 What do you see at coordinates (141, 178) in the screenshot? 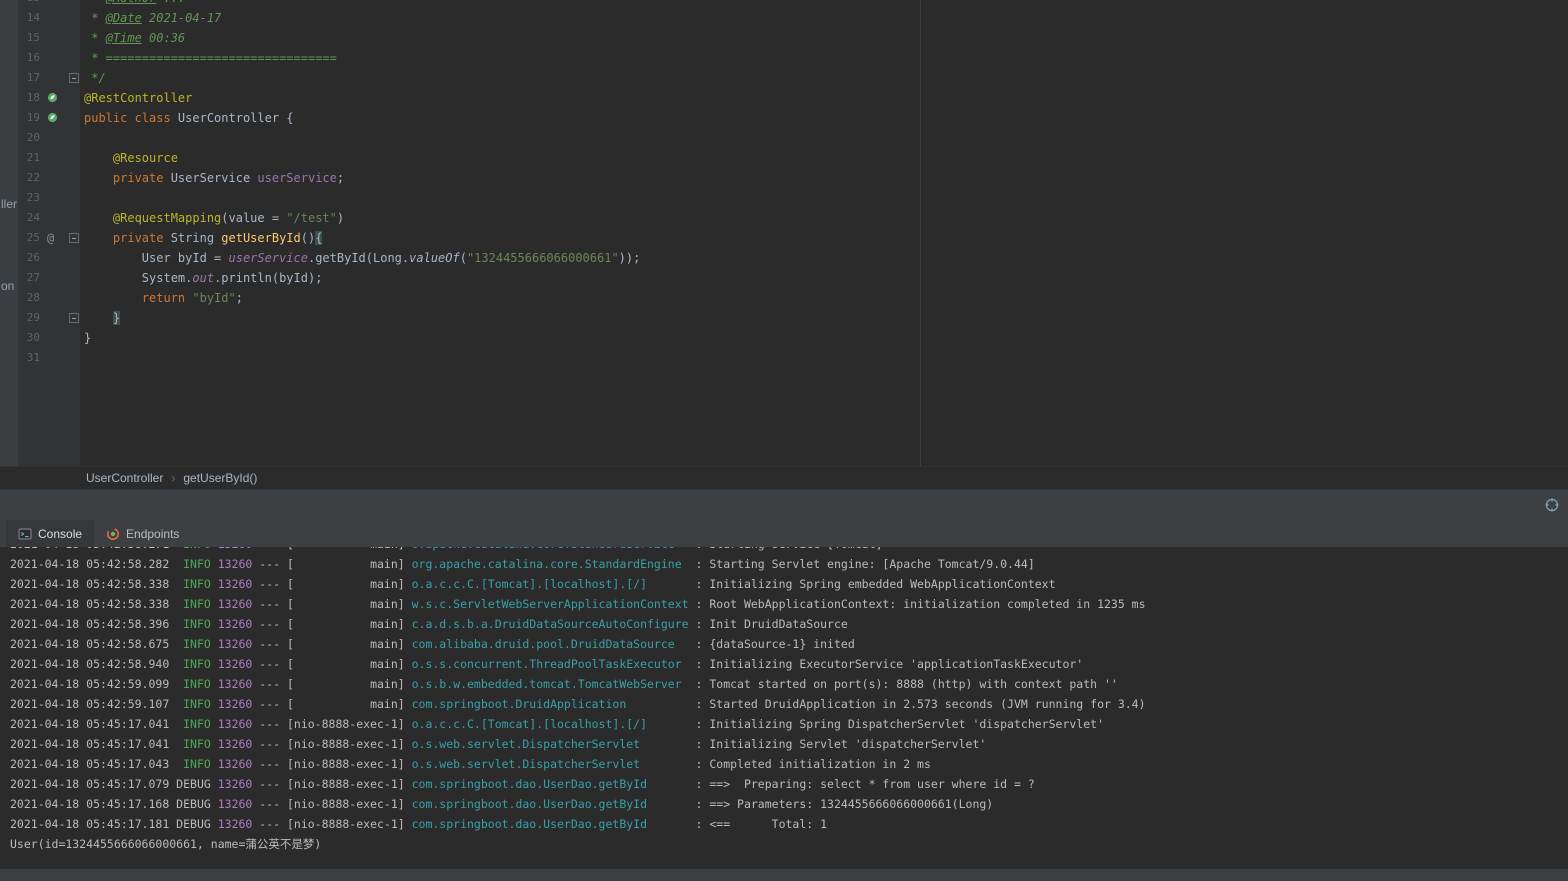
I see `code-token: private` at bounding box center [141, 178].